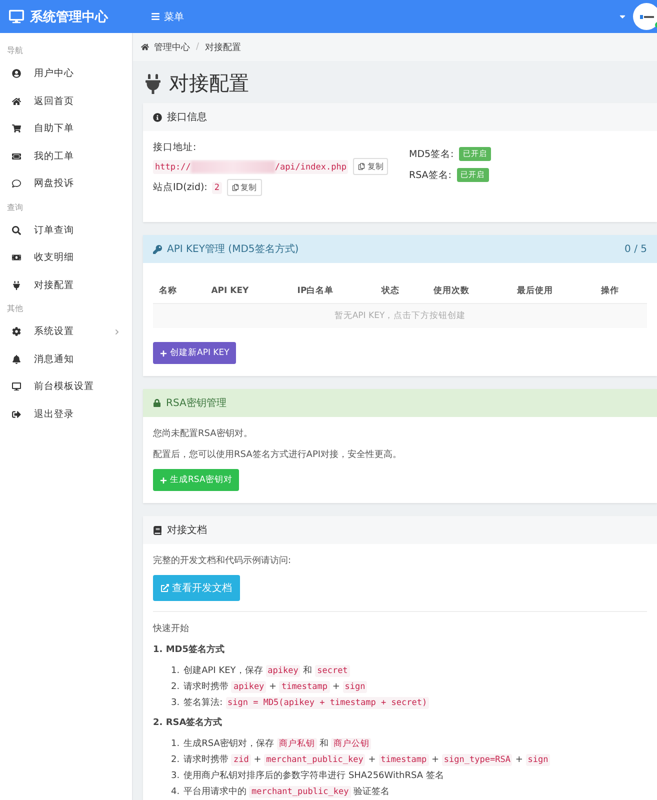 This screenshot has width=657, height=800. I want to click on field-label: RSA签名:, so click(430, 175).